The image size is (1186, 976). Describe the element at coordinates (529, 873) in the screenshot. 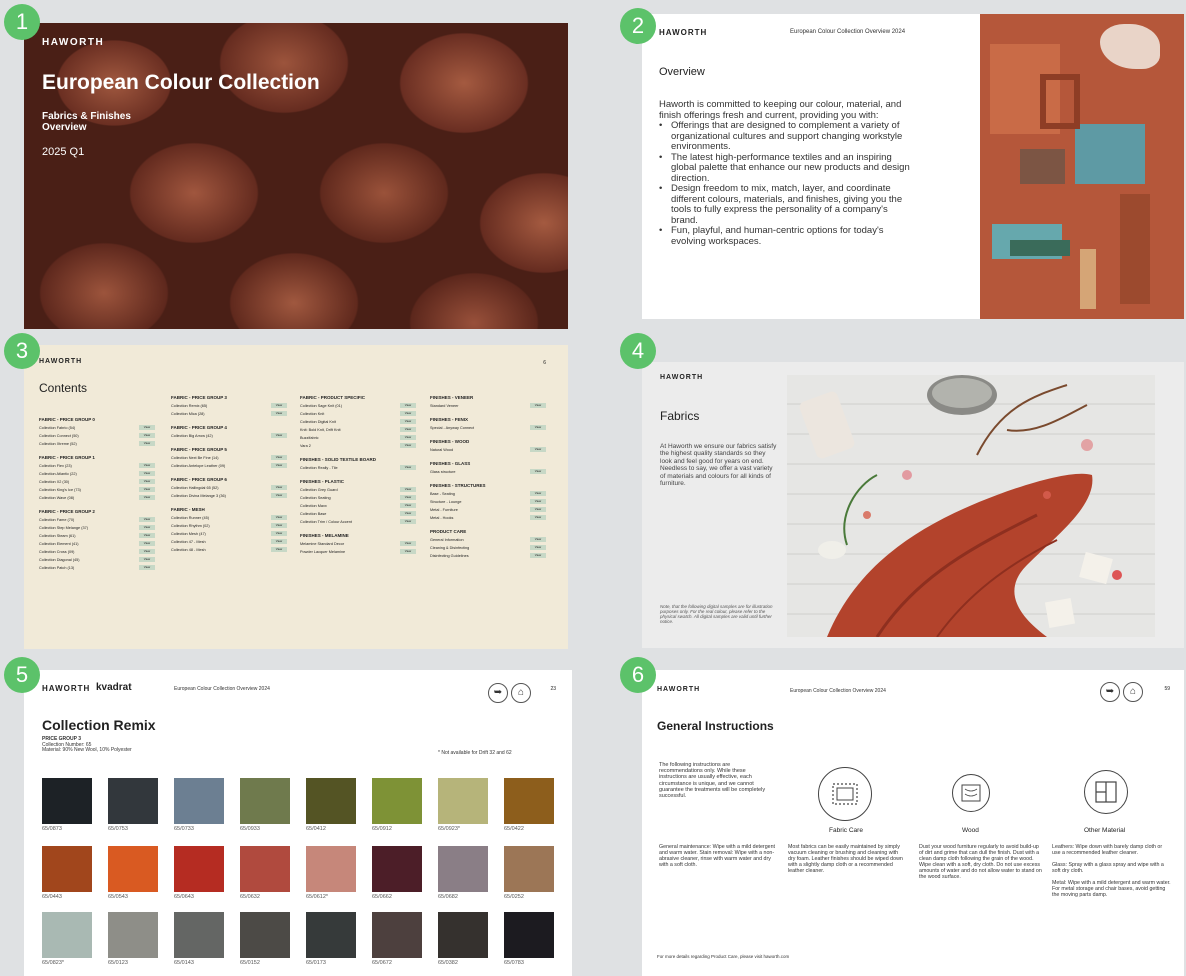

I see `colour-swatch: 65/0252` at that location.